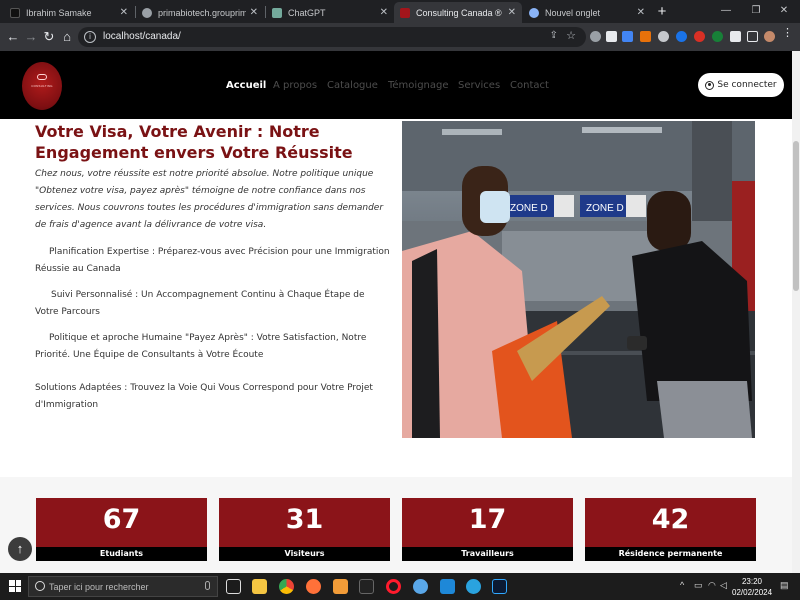 This screenshot has width=800, height=600. What do you see at coordinates (123, 586) in the screenshot?
I see `taskbar-search-box: Taper ici pour rechercher` at bounding box center [123, 586].